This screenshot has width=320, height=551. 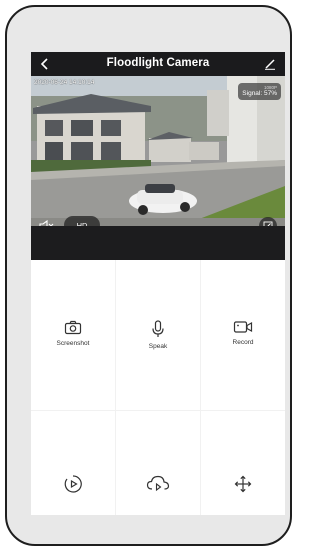 I want to click on ptz-button, so click(x=243, y=484).